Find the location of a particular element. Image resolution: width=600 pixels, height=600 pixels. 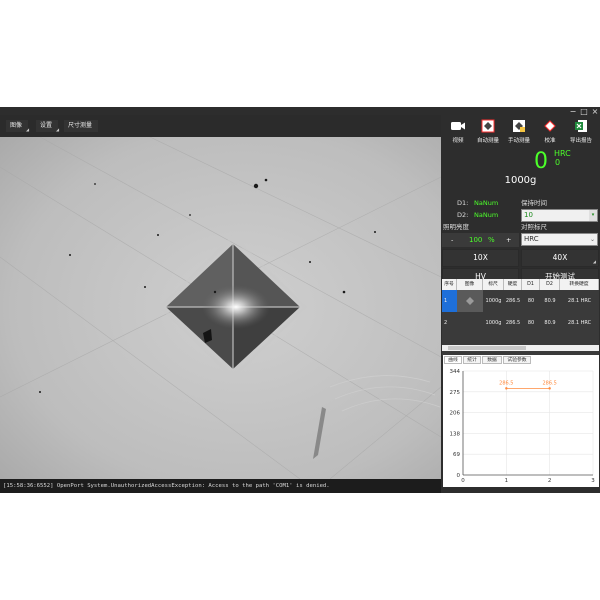

menu-bar: 图像 ◢ 设置 ◢ 尺寸测量 is located at coordinates (220, 126).